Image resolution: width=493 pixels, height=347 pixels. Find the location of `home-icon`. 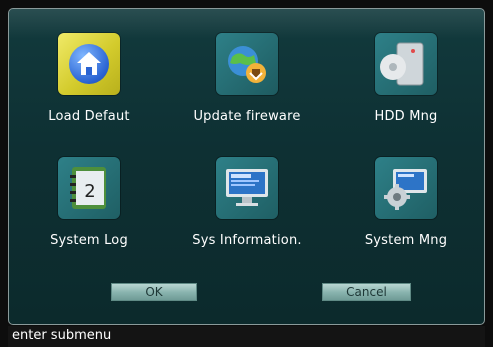

home-icon is located at coordinates (89, 64).